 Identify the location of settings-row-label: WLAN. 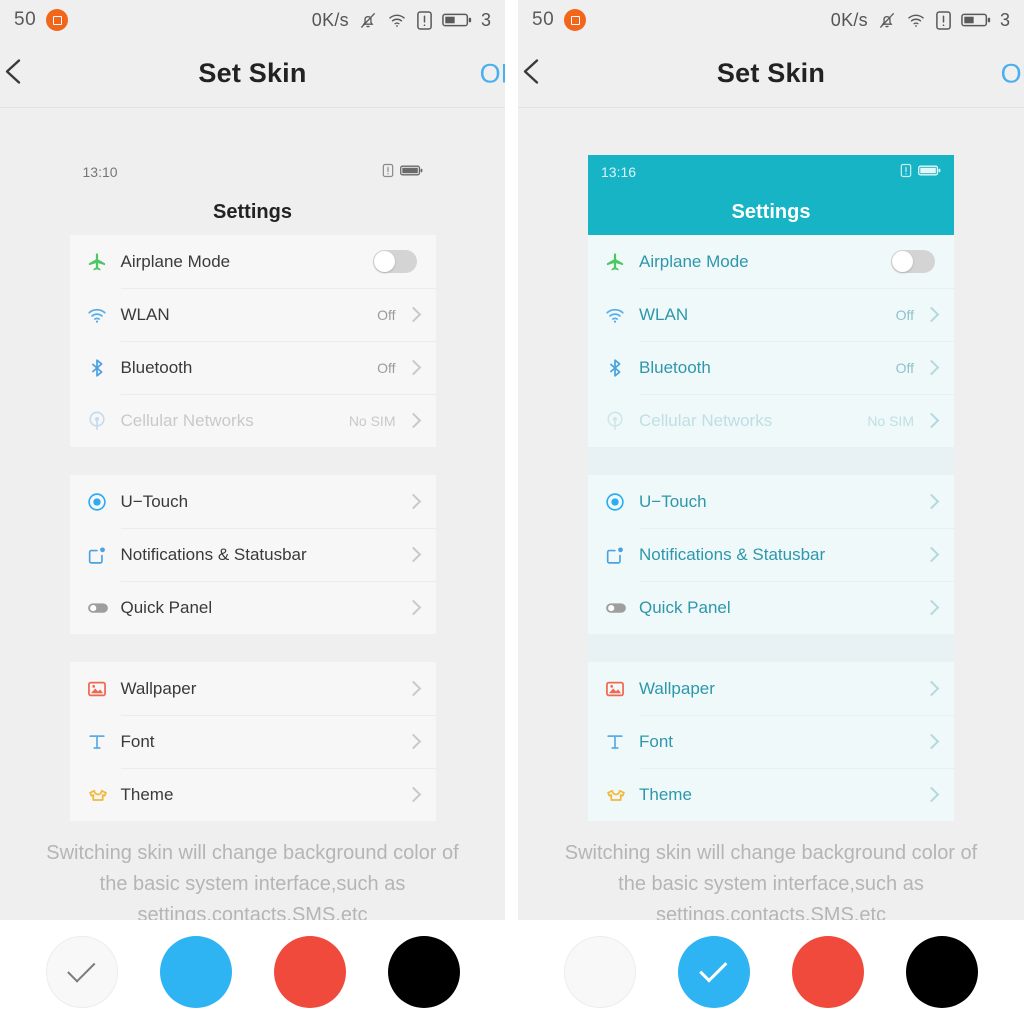
(145, 314).